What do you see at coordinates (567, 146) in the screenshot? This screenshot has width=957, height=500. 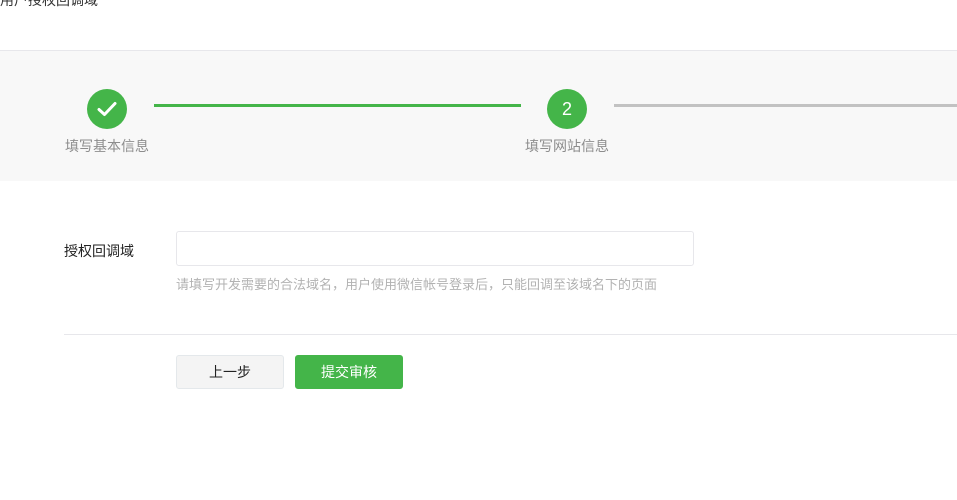 I see `step-2-label: 填写网站信息` at bounding box center [567, 146].